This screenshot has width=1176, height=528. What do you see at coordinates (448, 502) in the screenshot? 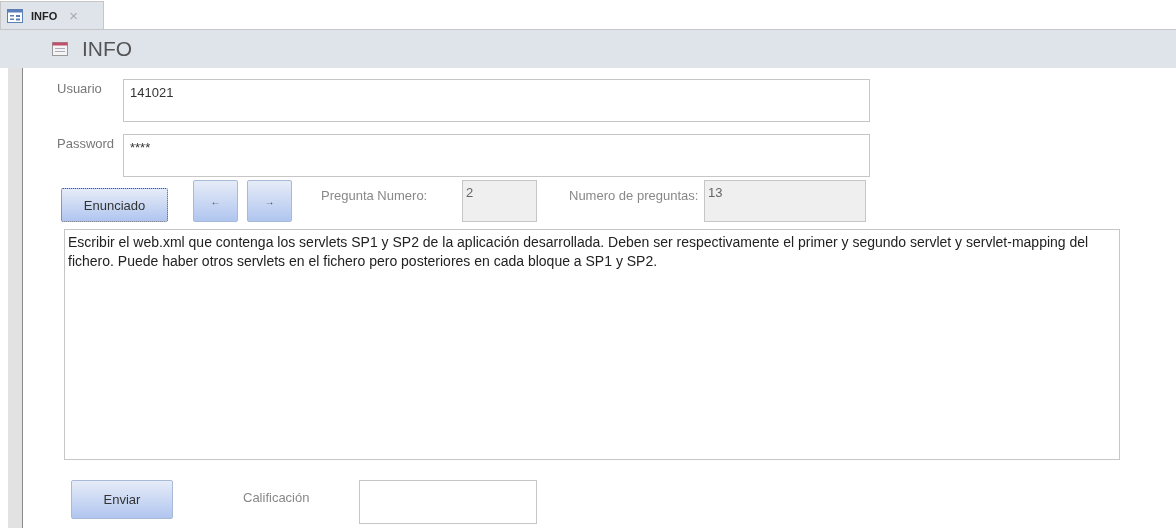
I see `grade-field` at bounding box center [448, 502].